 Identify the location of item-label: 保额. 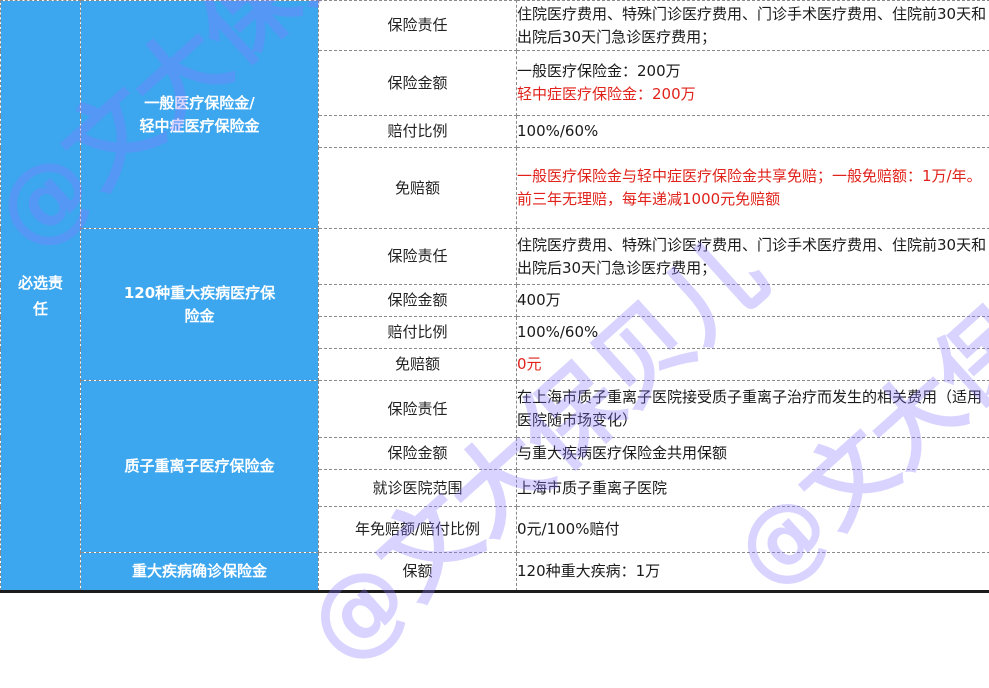
(417, 571).